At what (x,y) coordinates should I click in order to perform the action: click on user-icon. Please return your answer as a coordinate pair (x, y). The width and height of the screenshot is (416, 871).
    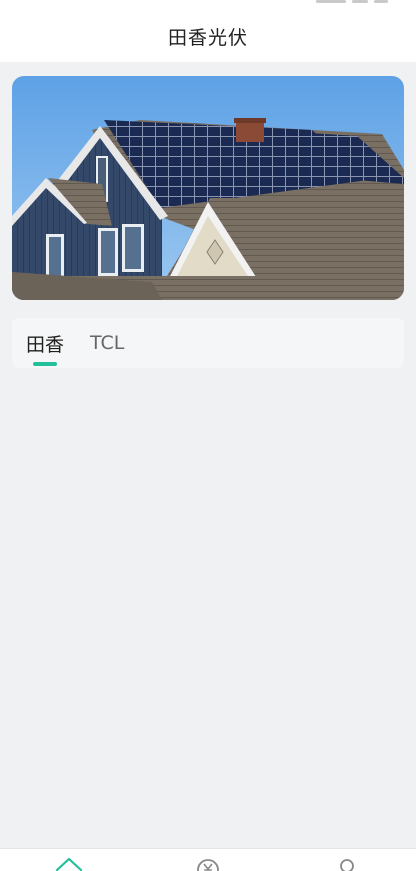
    Looking at the image, I should click on (346, 865).